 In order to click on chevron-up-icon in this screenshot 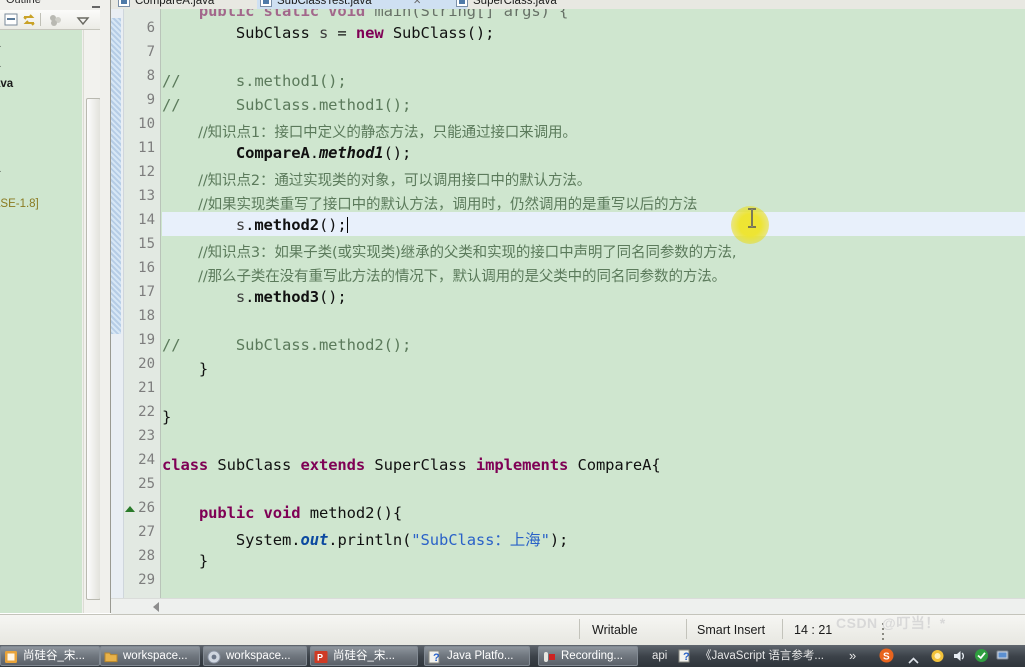, I will do `click(913, 659)`.